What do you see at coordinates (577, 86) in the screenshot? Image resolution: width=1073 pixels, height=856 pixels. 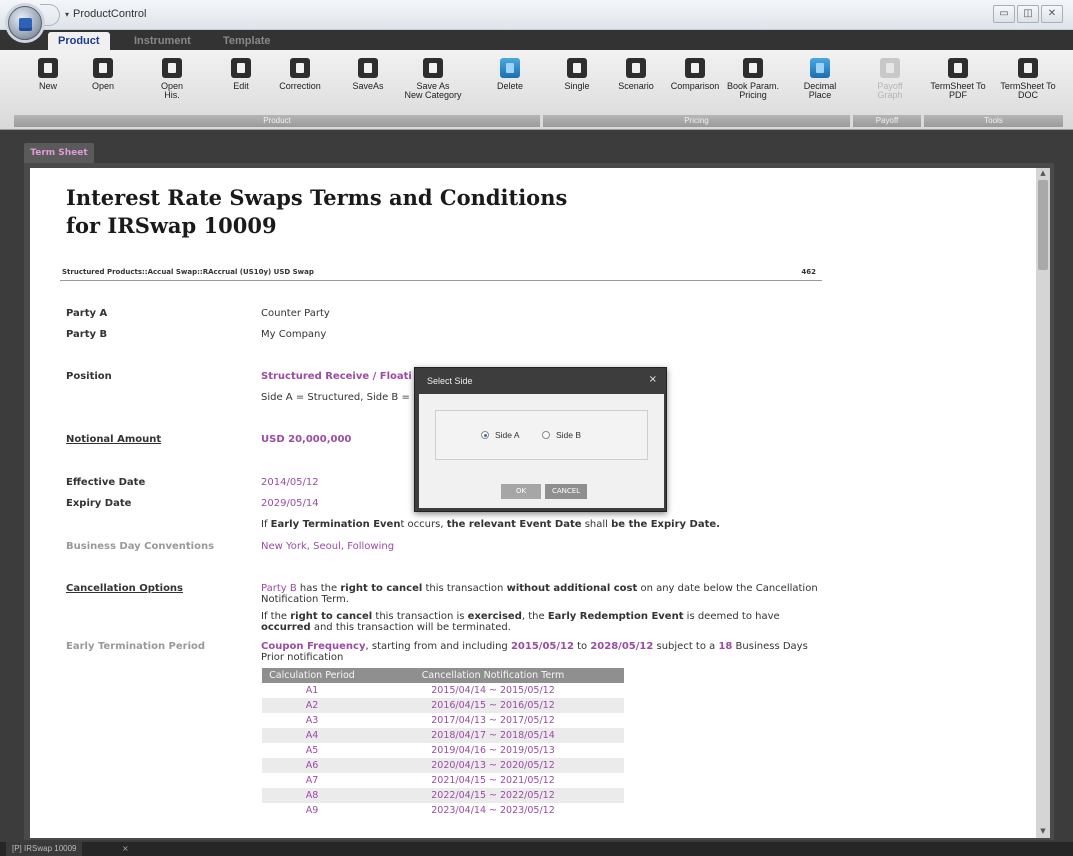 I see `single-label: Single` at bounding box center [577, 86].